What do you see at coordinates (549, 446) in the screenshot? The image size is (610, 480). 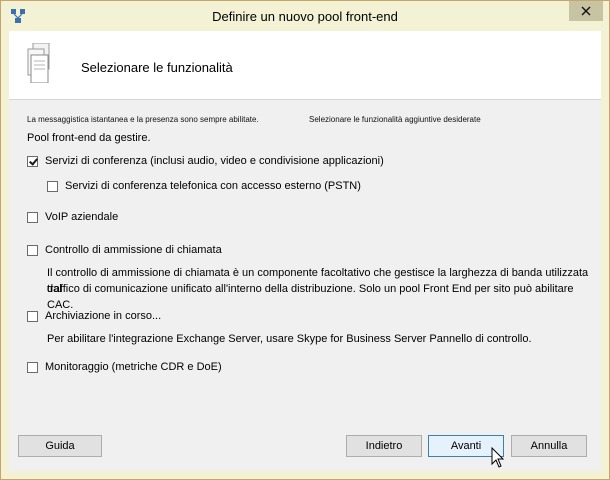 I see `cancel-button: Annulla` at bounding box center [549, 446].